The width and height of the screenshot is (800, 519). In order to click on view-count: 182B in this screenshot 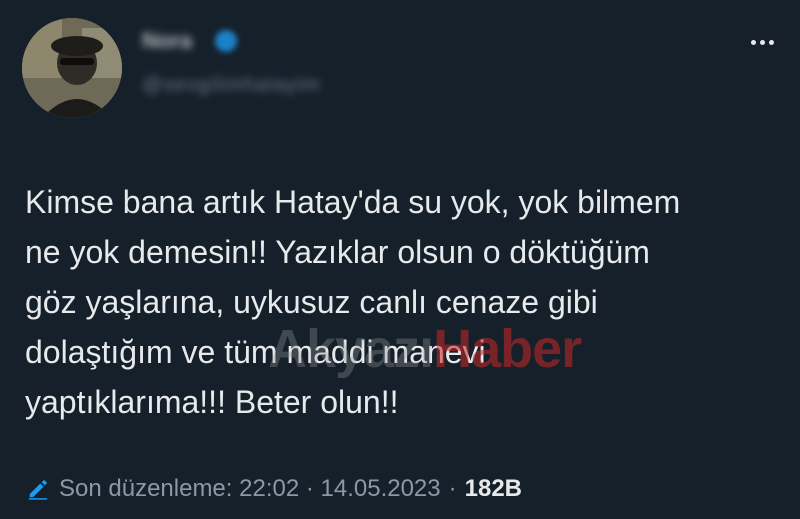, I will do `click(493, 489)`.